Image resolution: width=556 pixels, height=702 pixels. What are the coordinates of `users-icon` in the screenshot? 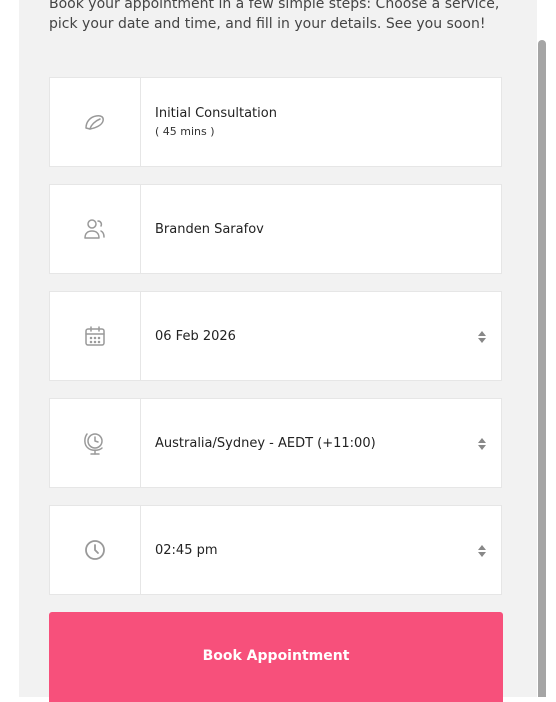 It's located at (95, 229).